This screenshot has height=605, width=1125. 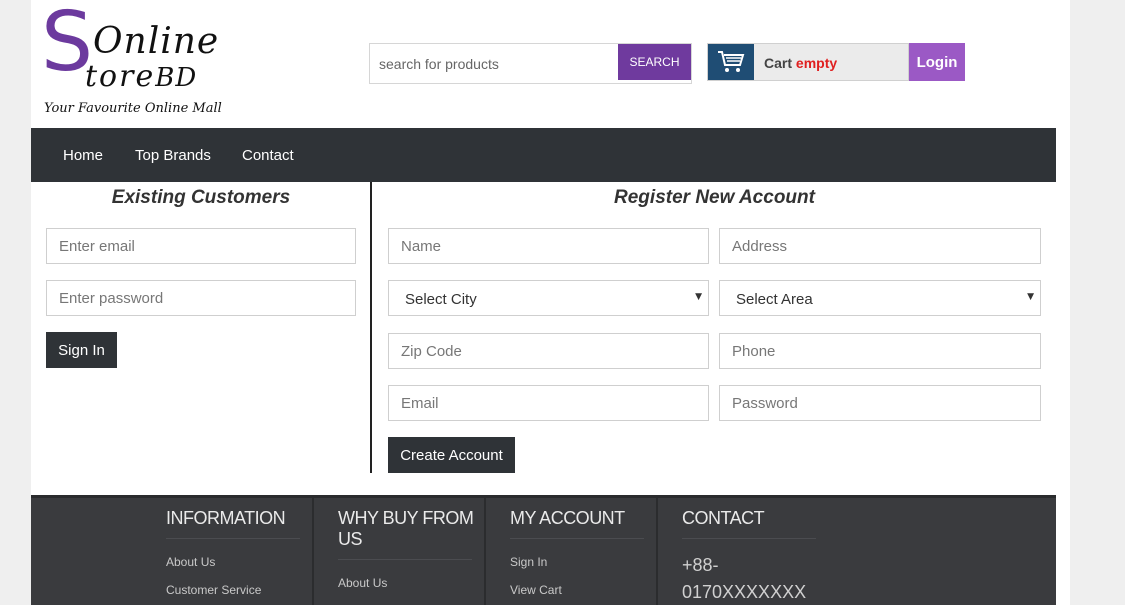 I want to click on footer-col-information: INFORMATION About Us Customer Service, so click(x=239, y=551).